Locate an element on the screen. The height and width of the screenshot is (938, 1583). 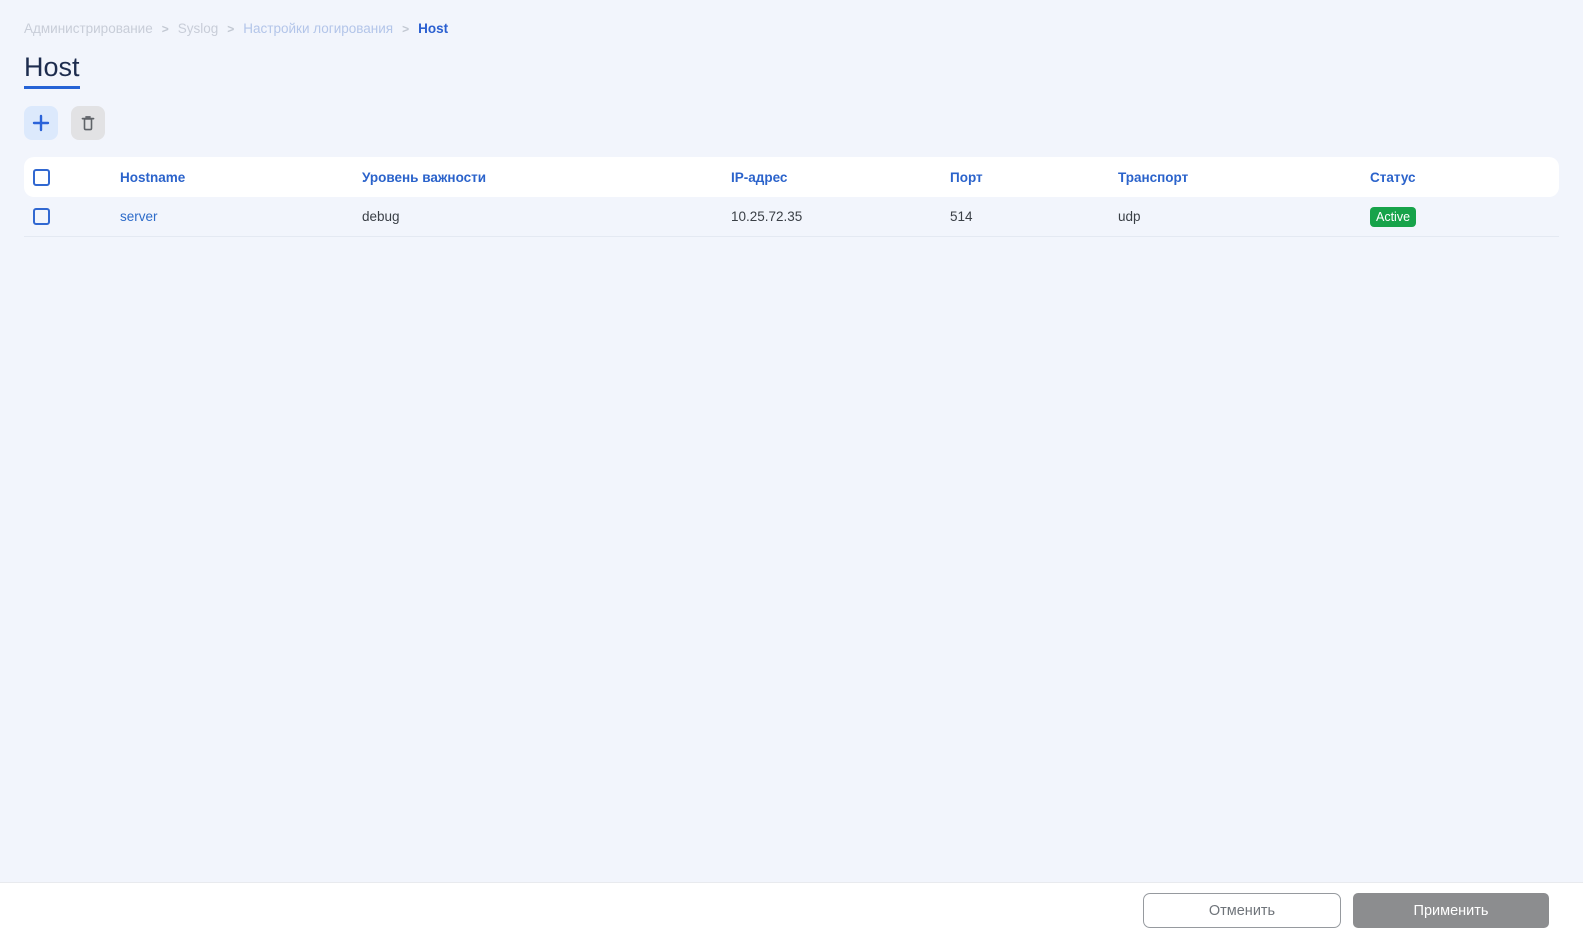
table-row: server debug 10.25.72.35 514 udp Active is located at coordinates (791, 217).